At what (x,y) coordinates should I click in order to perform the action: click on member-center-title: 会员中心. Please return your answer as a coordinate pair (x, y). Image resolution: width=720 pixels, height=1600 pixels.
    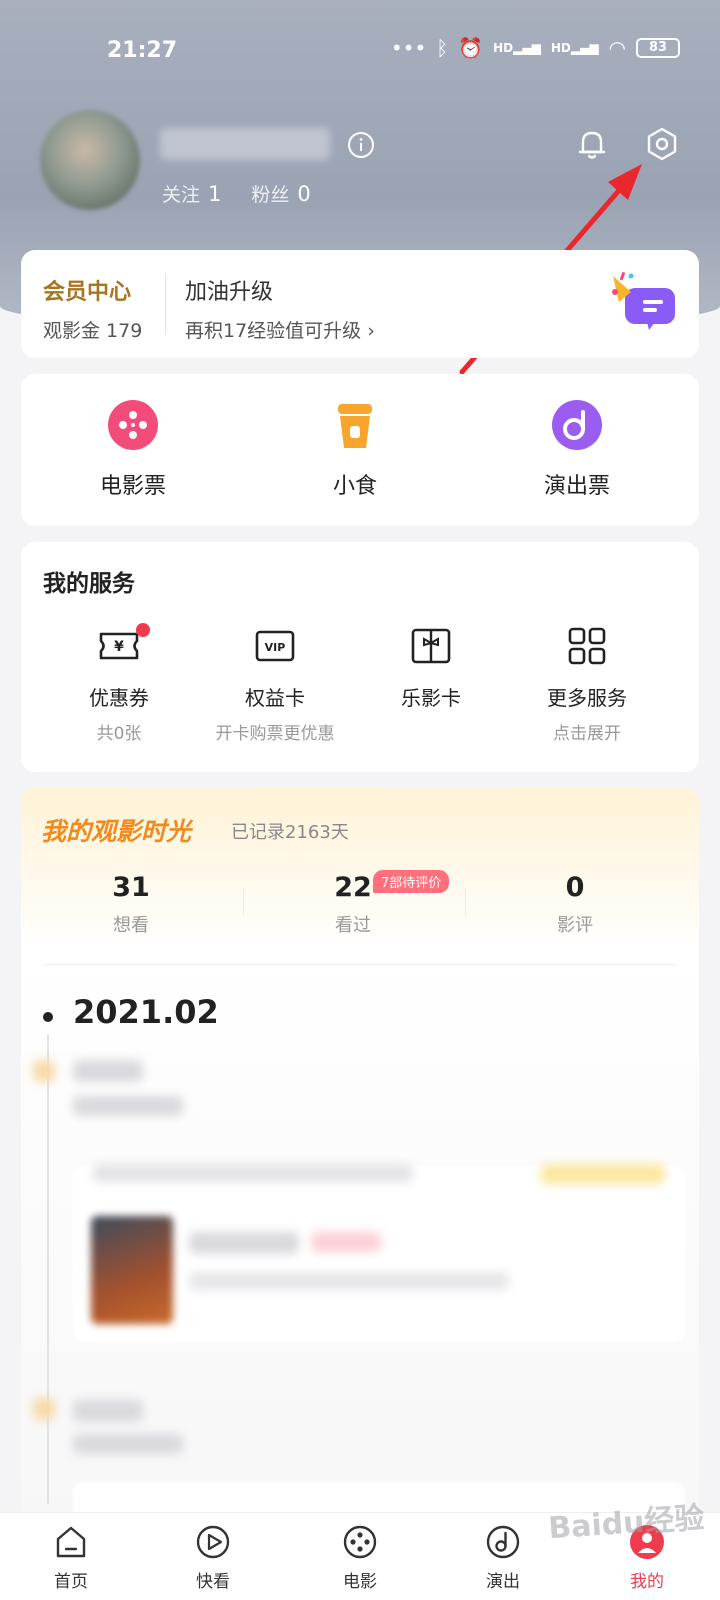
    Looking at the image, I should click on (87, 292).